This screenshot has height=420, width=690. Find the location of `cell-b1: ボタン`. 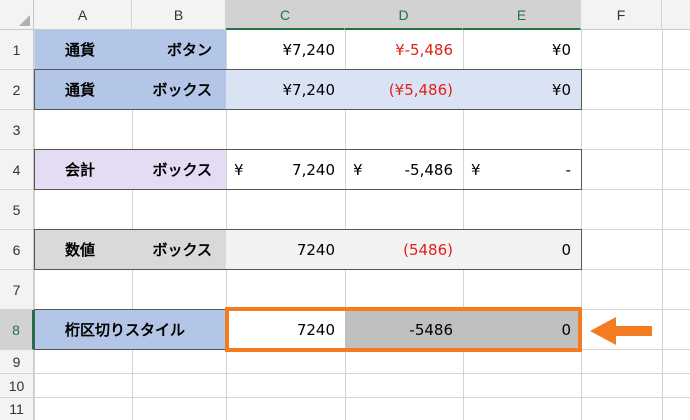

cell-b1: ボタン is located at coordinates (179, 49).